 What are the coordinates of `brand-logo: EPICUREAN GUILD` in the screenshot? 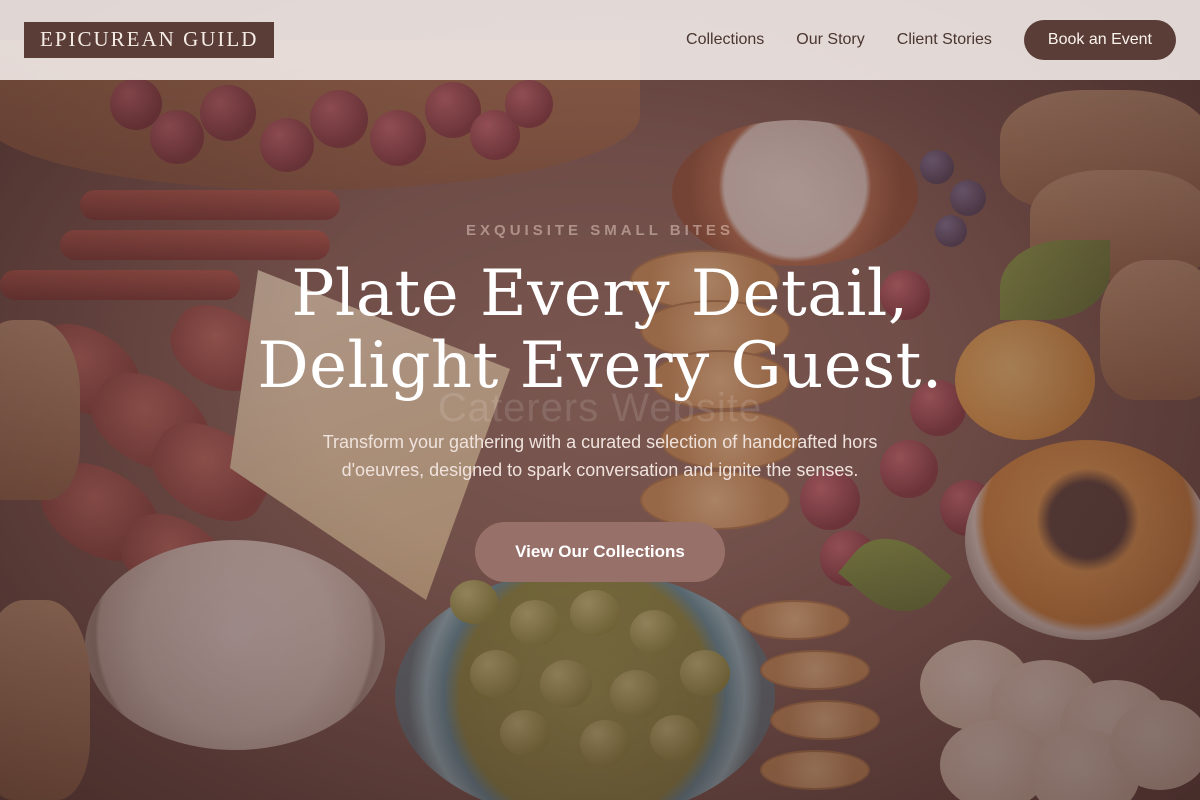 It's located at (149, 40).